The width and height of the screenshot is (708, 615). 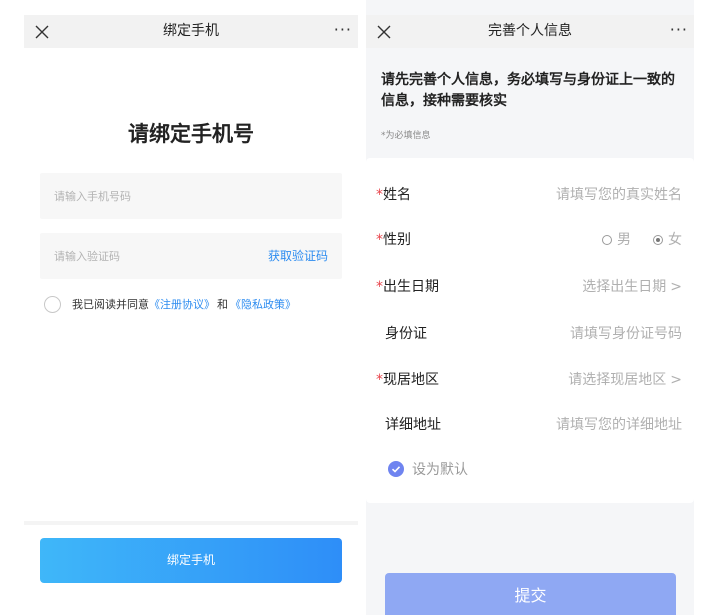 I want to click on field-label: 详细地址, so click(x=413, y=425).